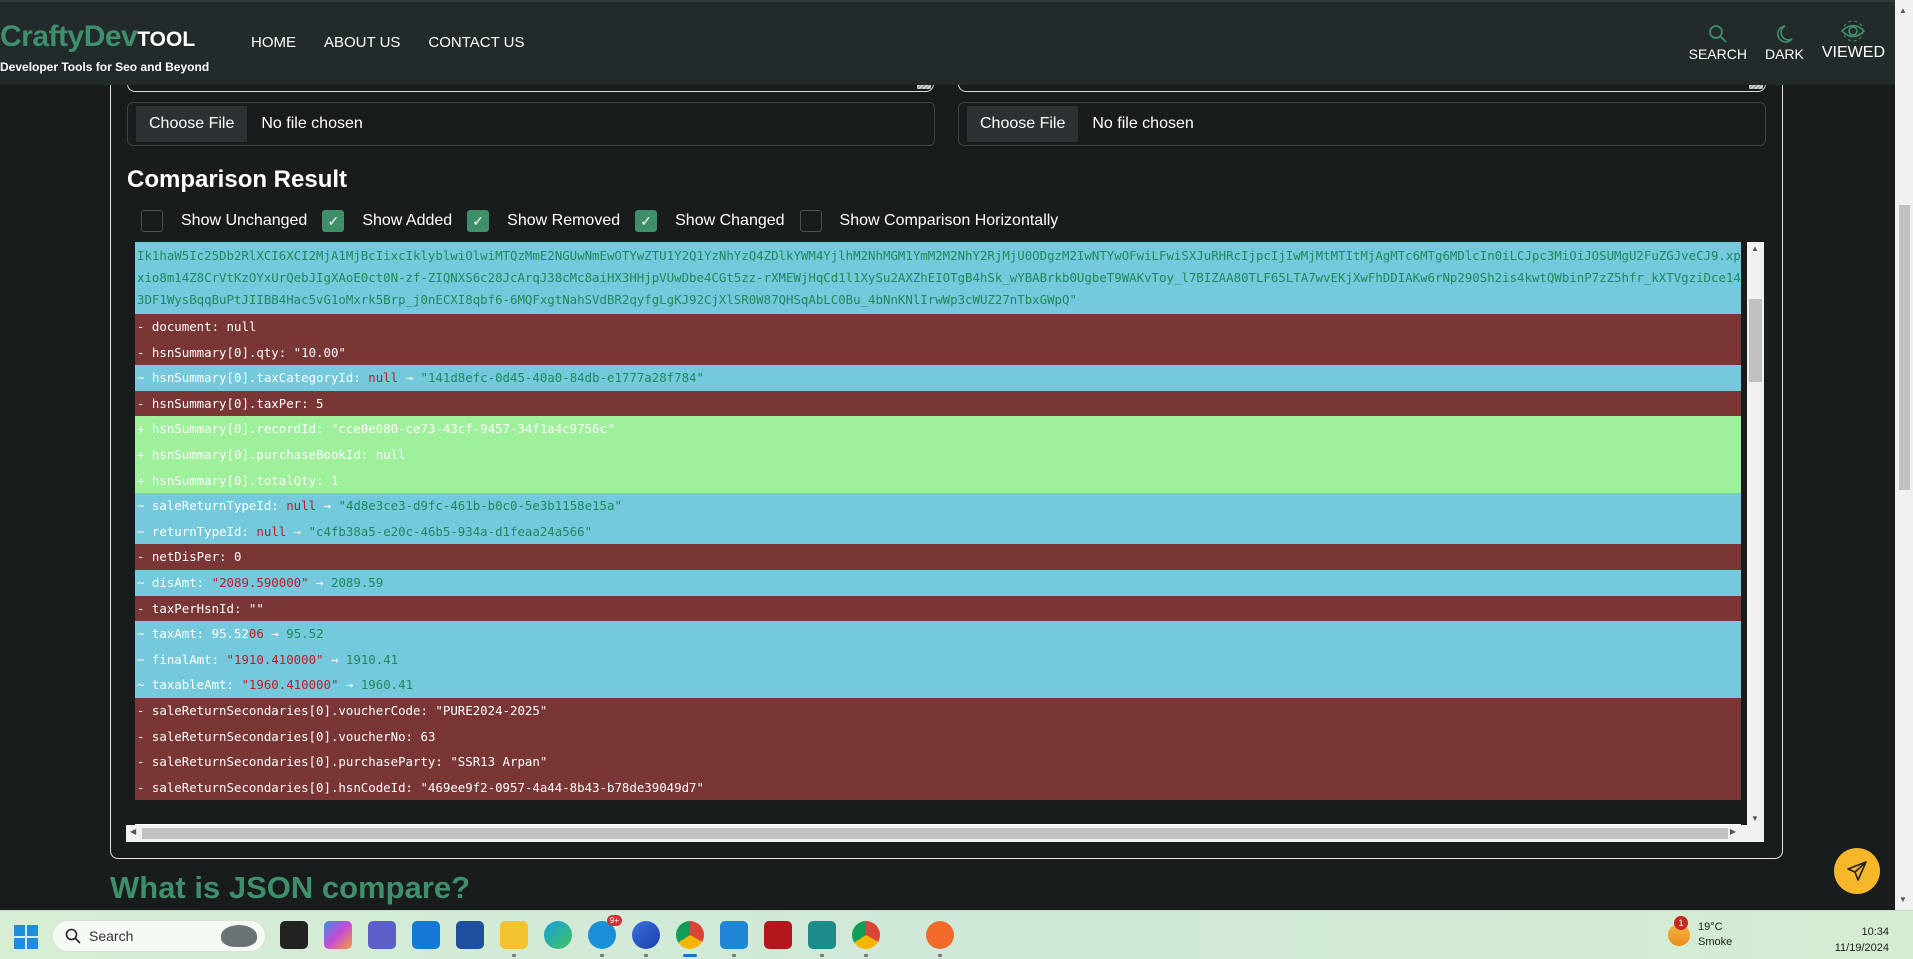 Image resolution: width=1913 pixels, height=959 pixels. Describe the element at coordinates (935, 833) in the screenshot. I see `diff-hscroll-thumb` at that location.